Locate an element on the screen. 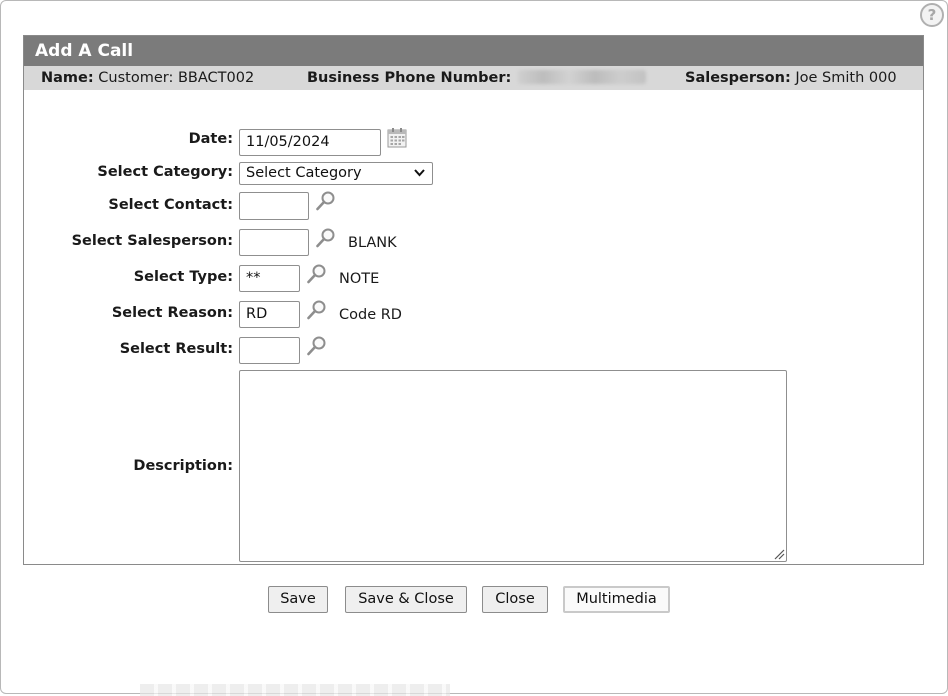 Image resolution: width=948 pixels, height=696 pixels. result-label: Select Result: is located at coordinates (176, 349).